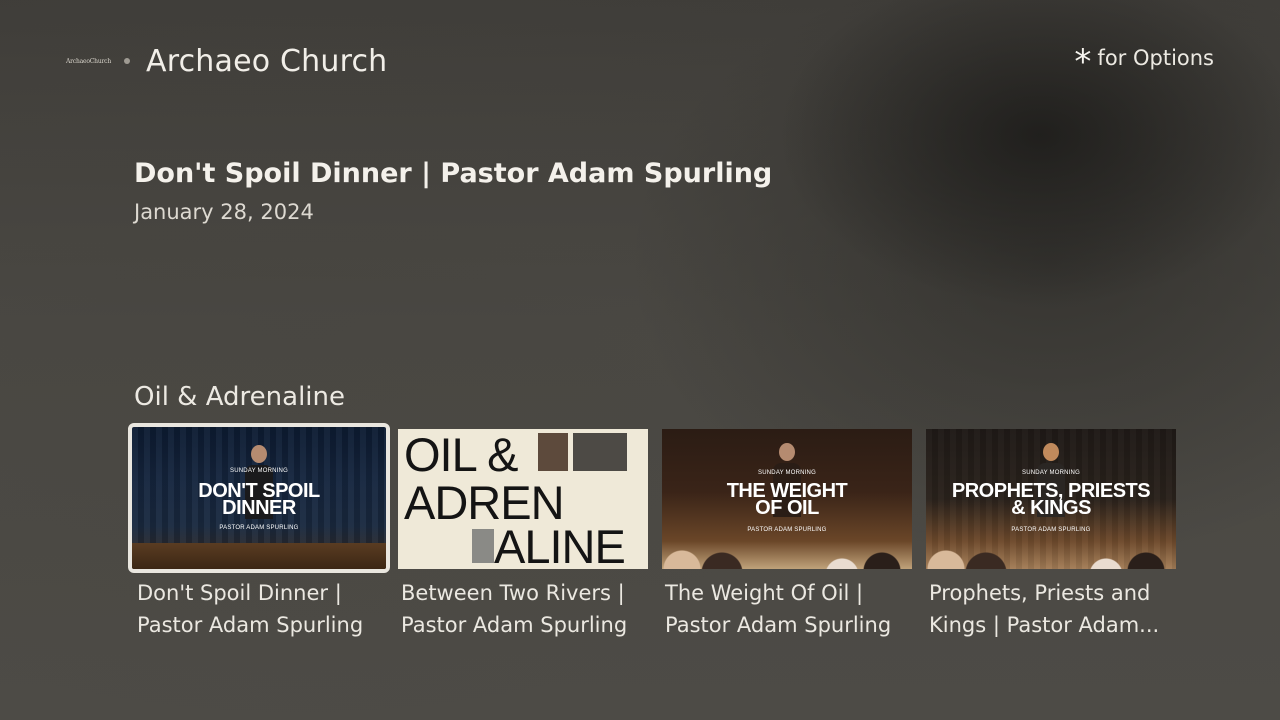  I want to click on thumbnail-title: DON'T SPOIL DINNER, so click(259, 499).